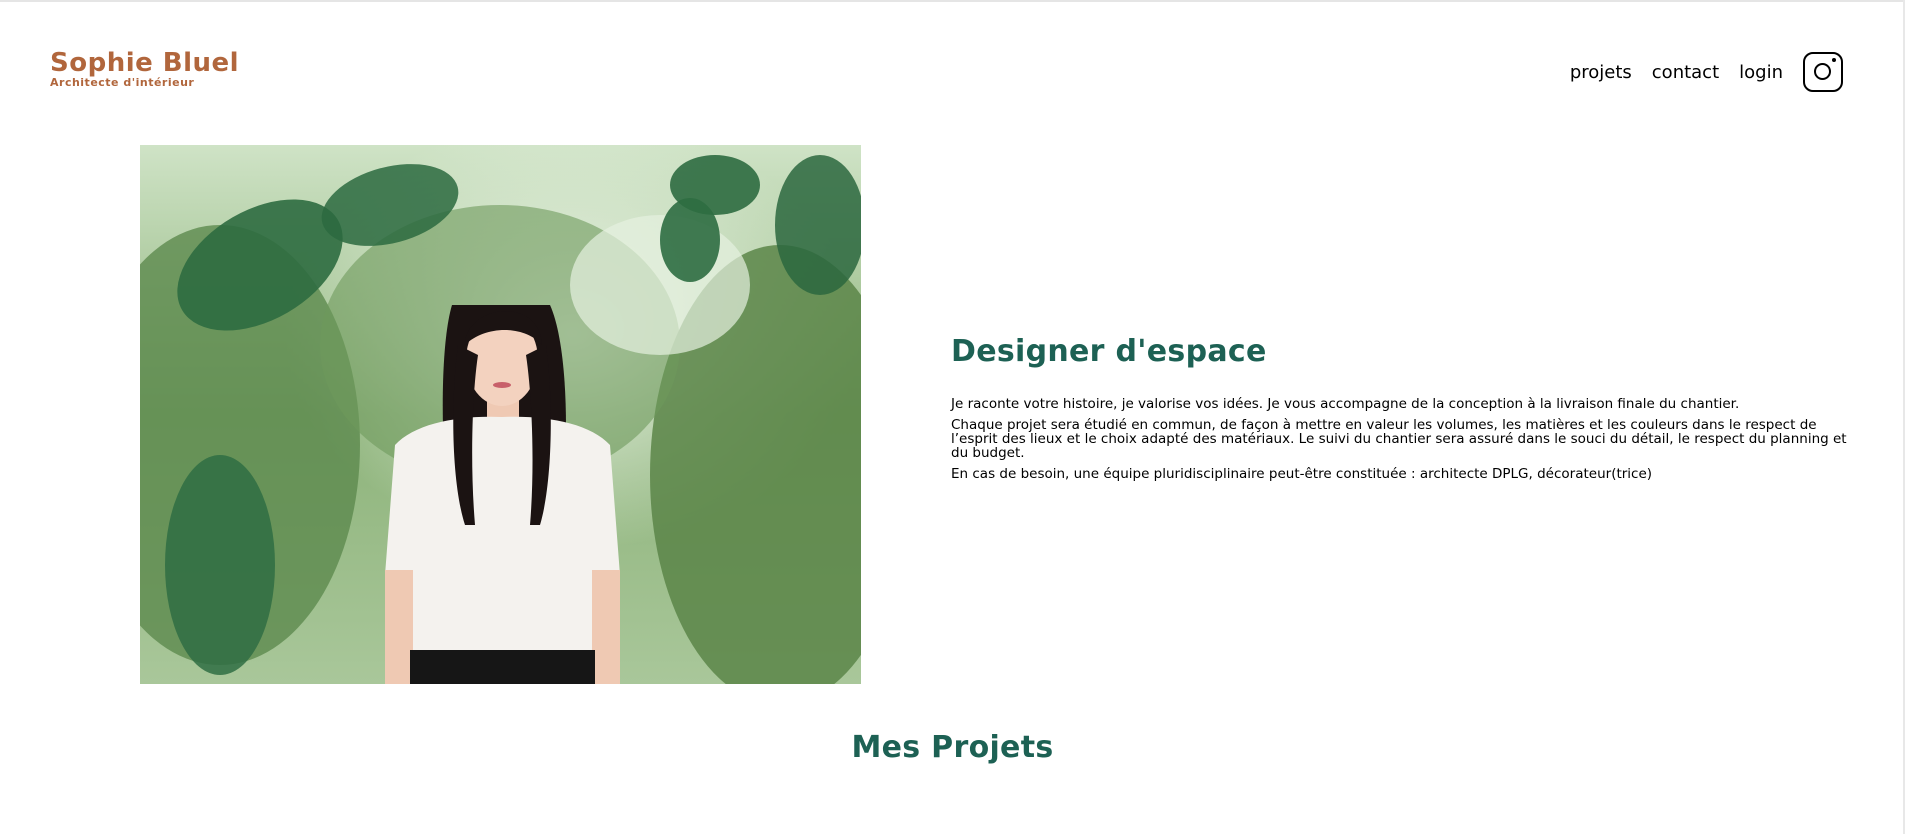 This screenshot has width=1905, height=834. I want to click on instagram-lens, so click(1822, 71).